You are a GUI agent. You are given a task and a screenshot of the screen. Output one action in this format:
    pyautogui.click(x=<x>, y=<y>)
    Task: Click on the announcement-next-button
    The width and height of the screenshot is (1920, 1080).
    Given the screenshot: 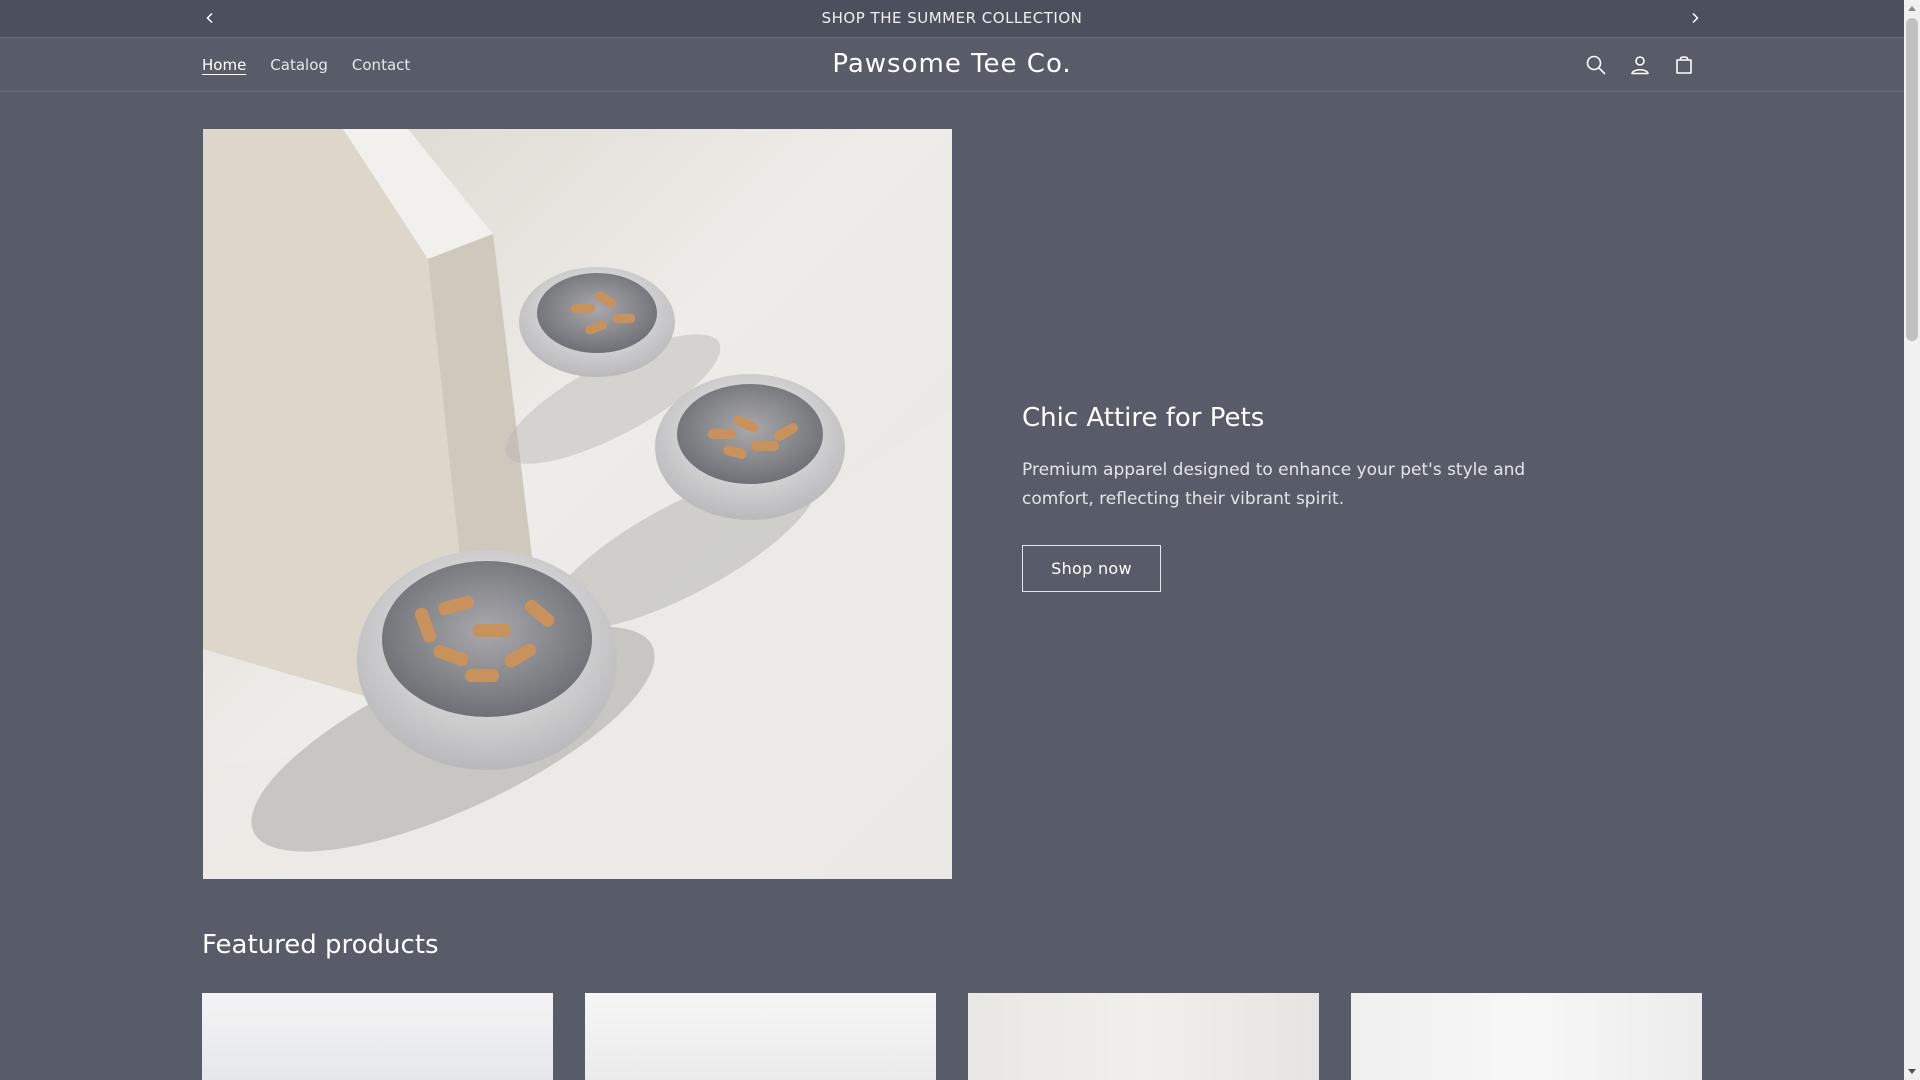 What is the action you would take?
    pyautogui.click(x=1695, y=18)
    